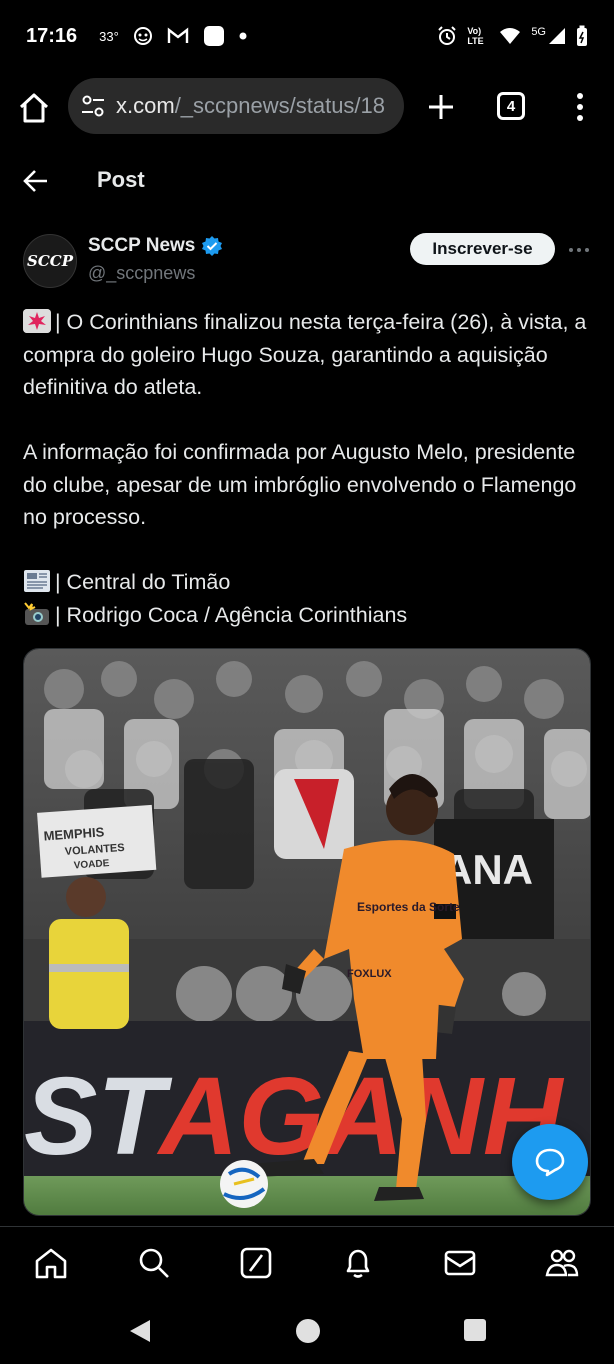  What do you see at coordinates (214, 36) in the screenshot?
I see `app-square-icon` at bounding box center [214, 36].